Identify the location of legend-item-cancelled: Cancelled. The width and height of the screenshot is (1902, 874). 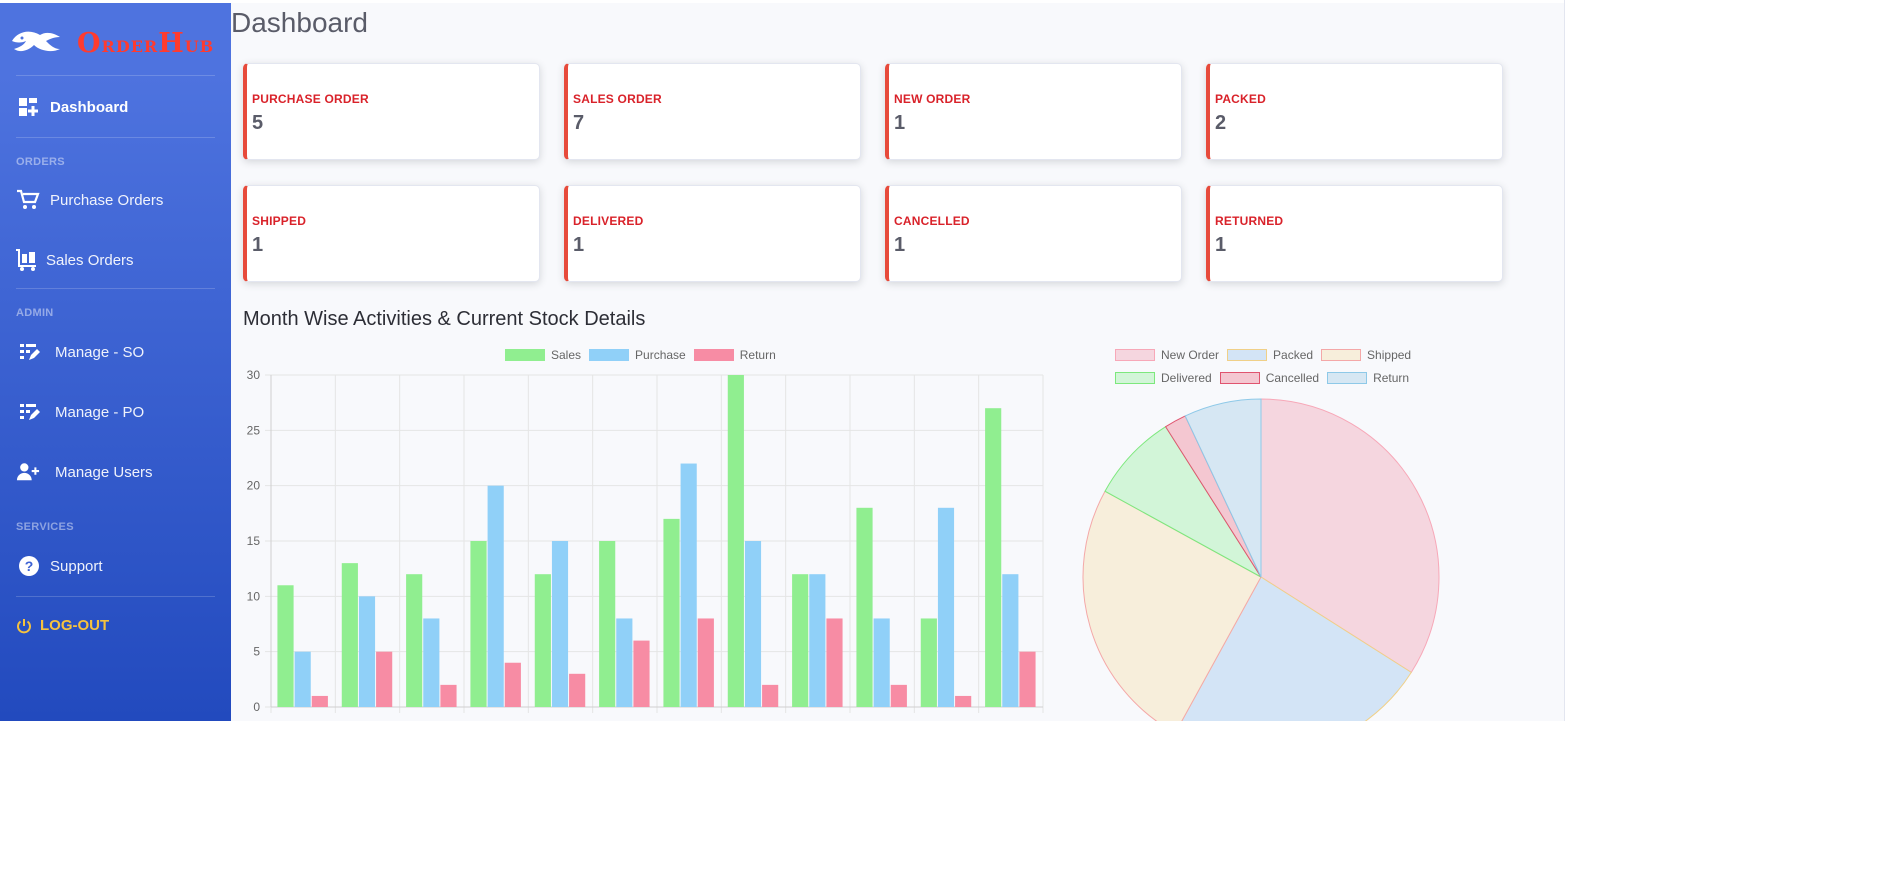
(1269, 378).